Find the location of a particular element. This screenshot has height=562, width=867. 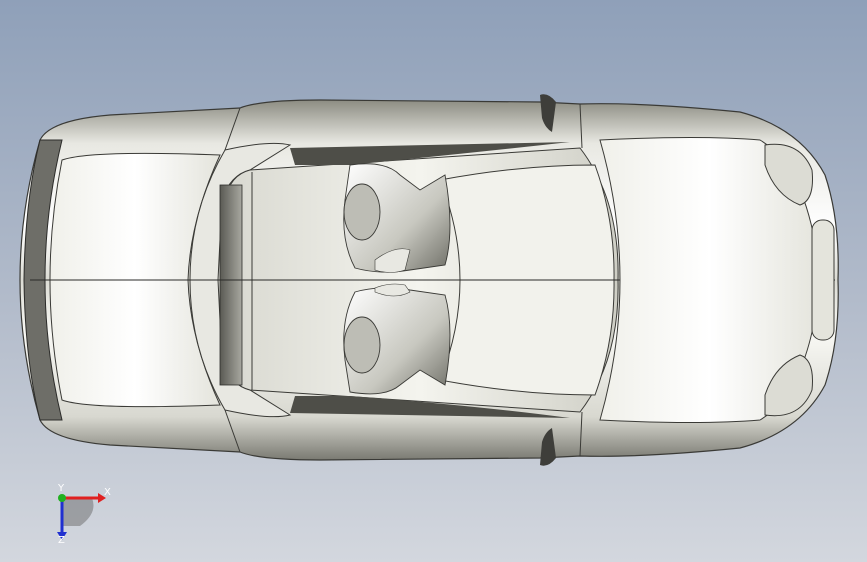

seat-passenger is located at coordinates (397, 339).